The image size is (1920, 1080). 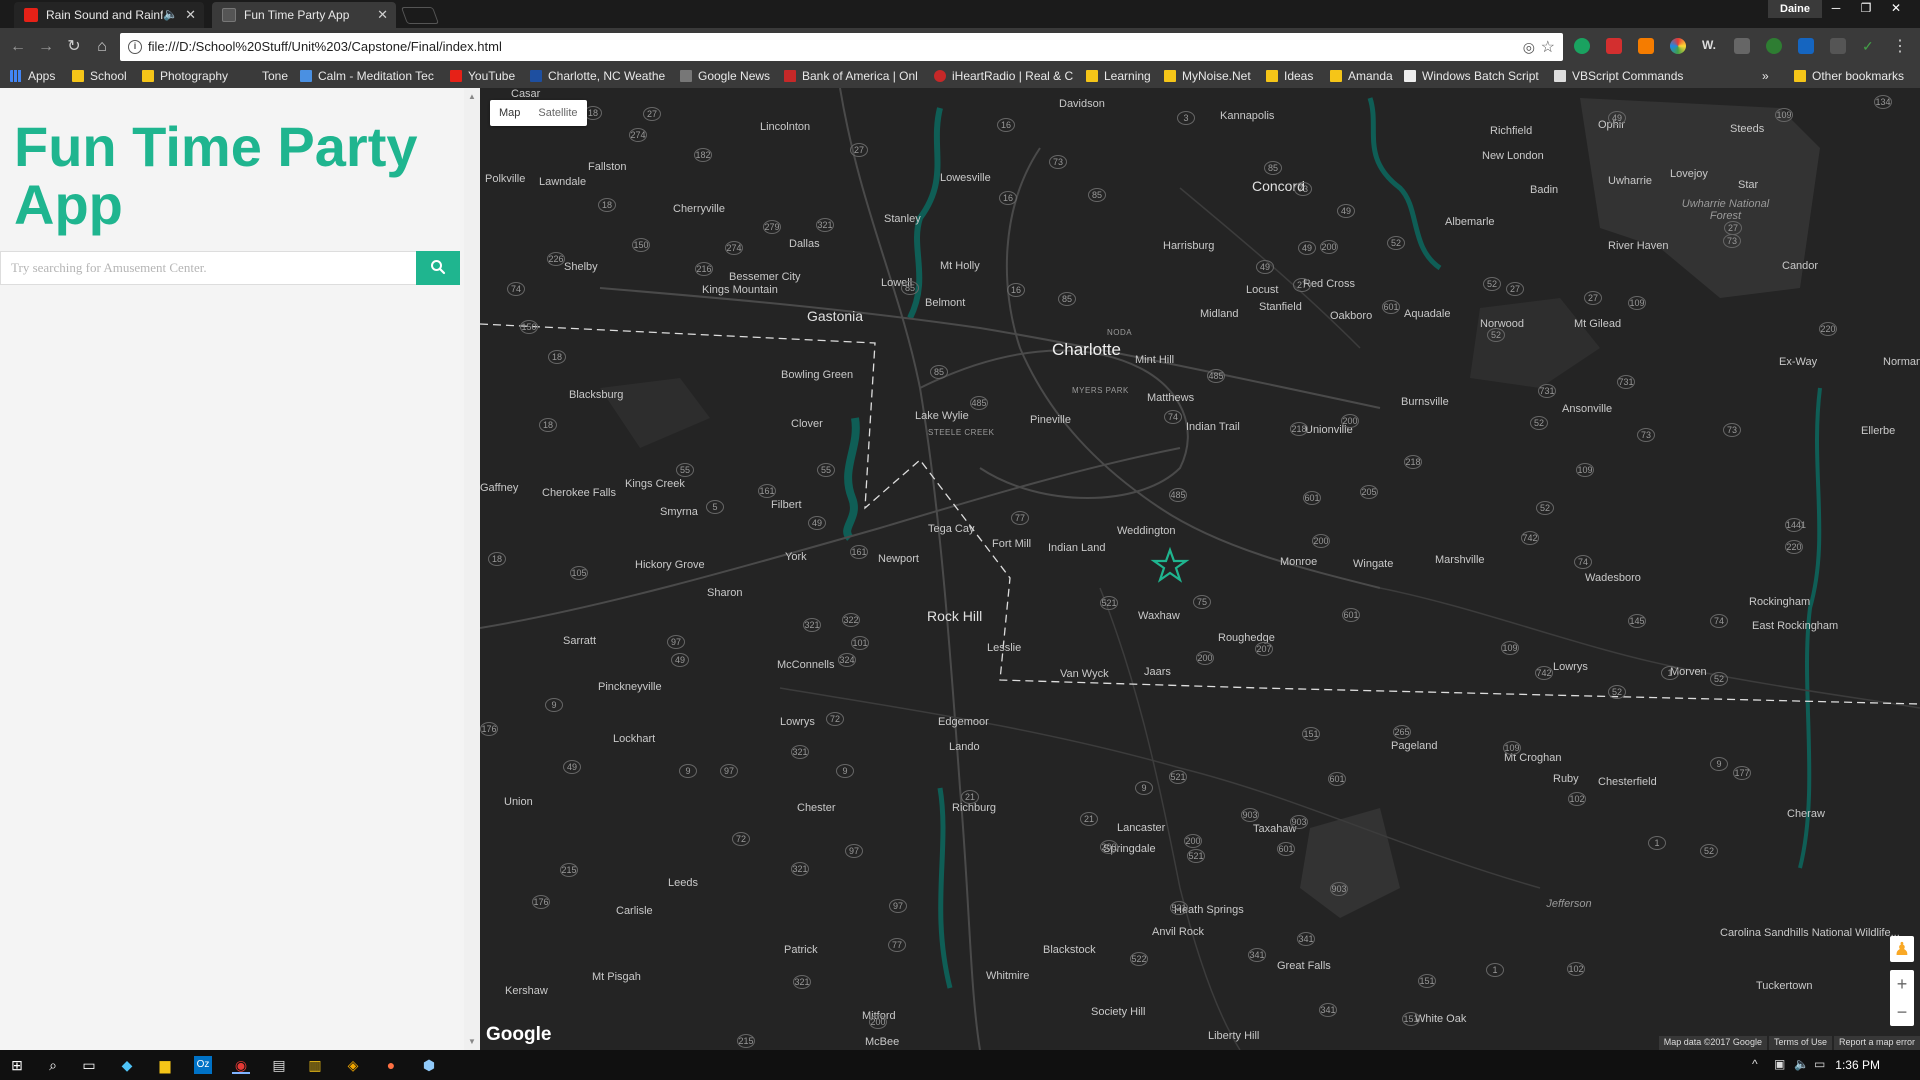 What do you see at coordinates (1866, 9) in the screenshot?
I see `restore-icon: ❐` at bounding box center [1866, 9].